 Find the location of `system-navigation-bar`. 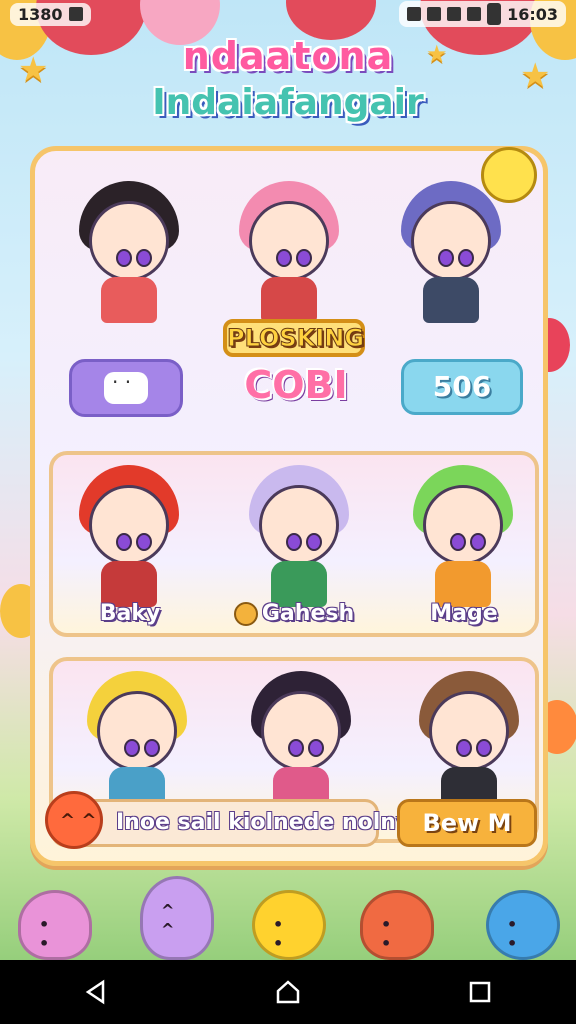

system-navigation-bar is located at coordinates (288, 992).